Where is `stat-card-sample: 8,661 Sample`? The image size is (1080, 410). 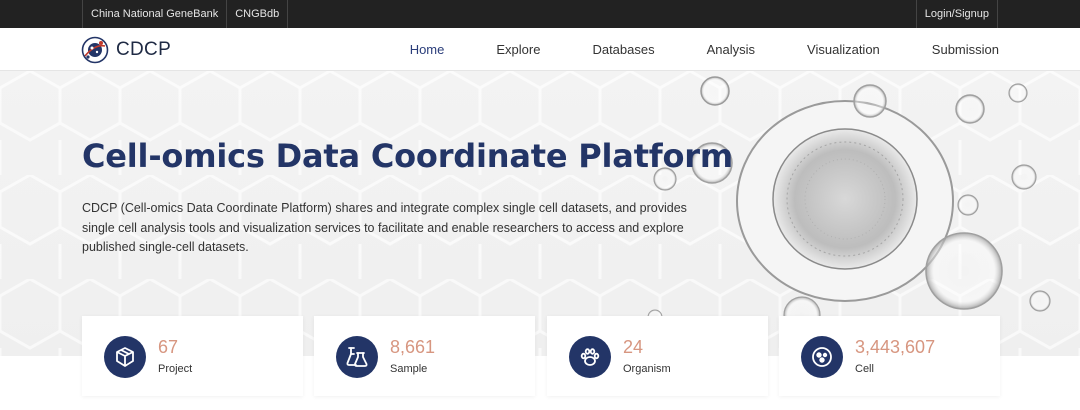
stat-card-sample: 8,661 Sample is located at coordinates (424, 356).